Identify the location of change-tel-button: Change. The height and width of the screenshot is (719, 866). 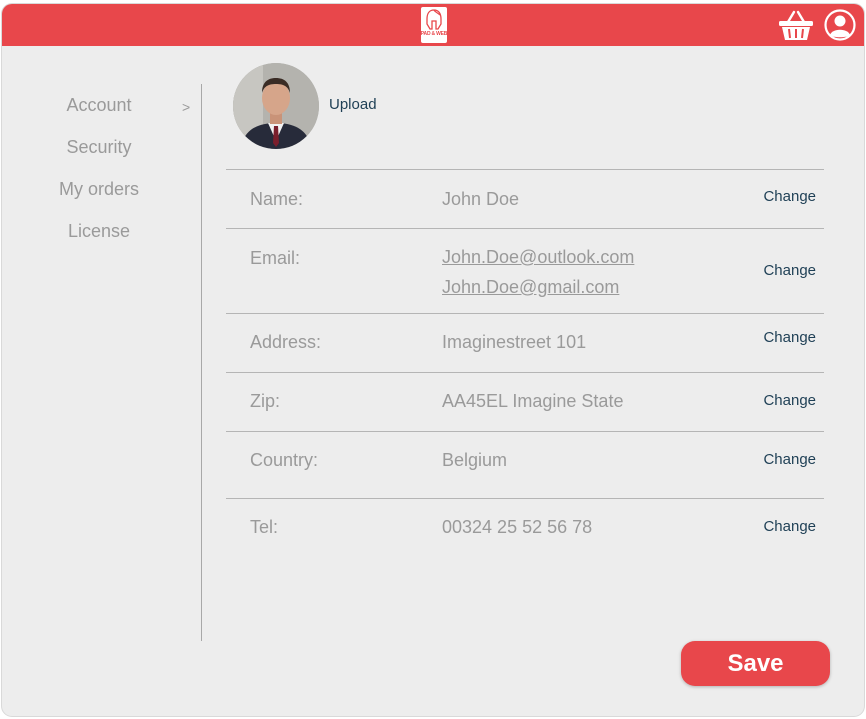
(789, 526).